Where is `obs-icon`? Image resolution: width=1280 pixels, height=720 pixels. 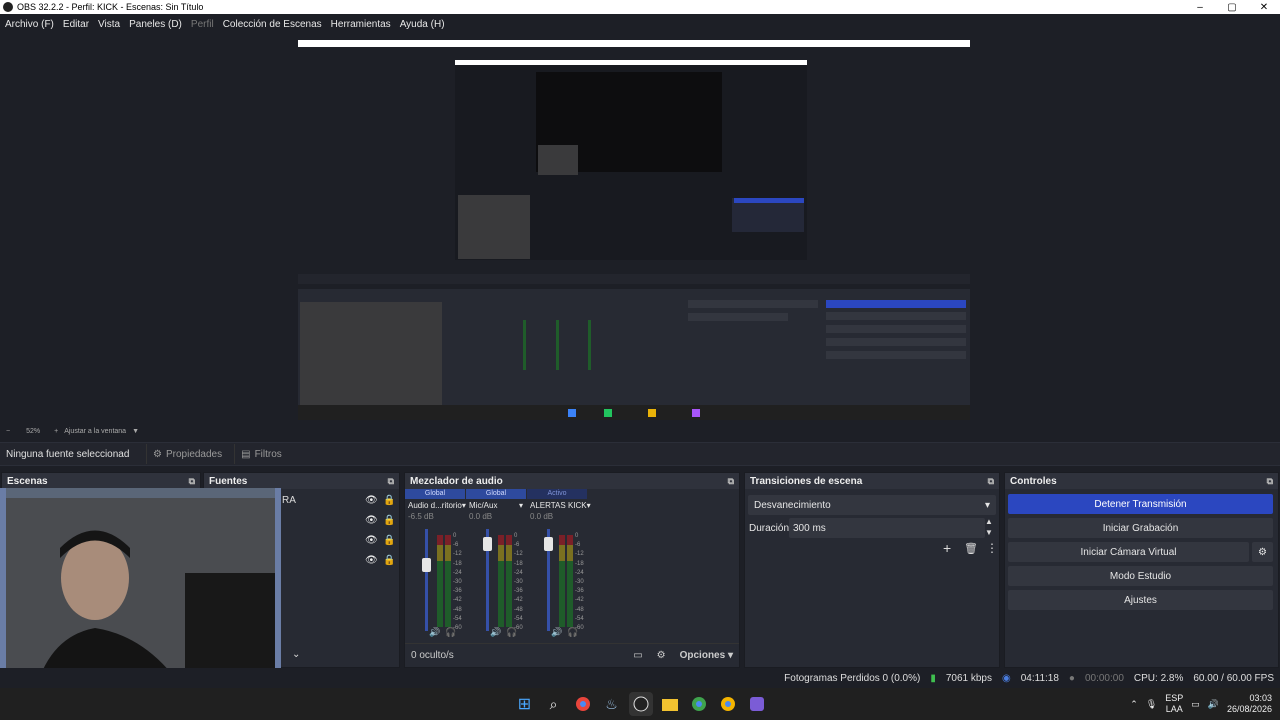 obs-icon is located at coordinates (640, 704).